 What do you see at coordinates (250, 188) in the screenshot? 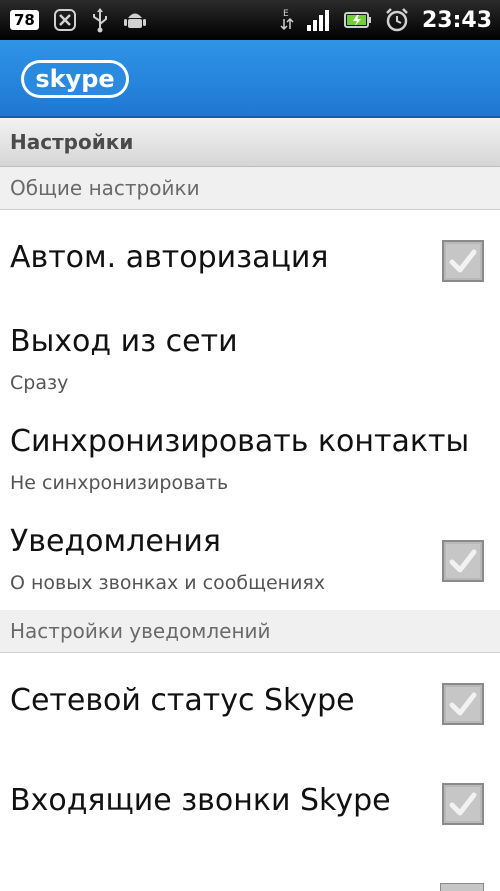
I see `category-general-settings: Общие настройки` at bounding box center [250, 188].